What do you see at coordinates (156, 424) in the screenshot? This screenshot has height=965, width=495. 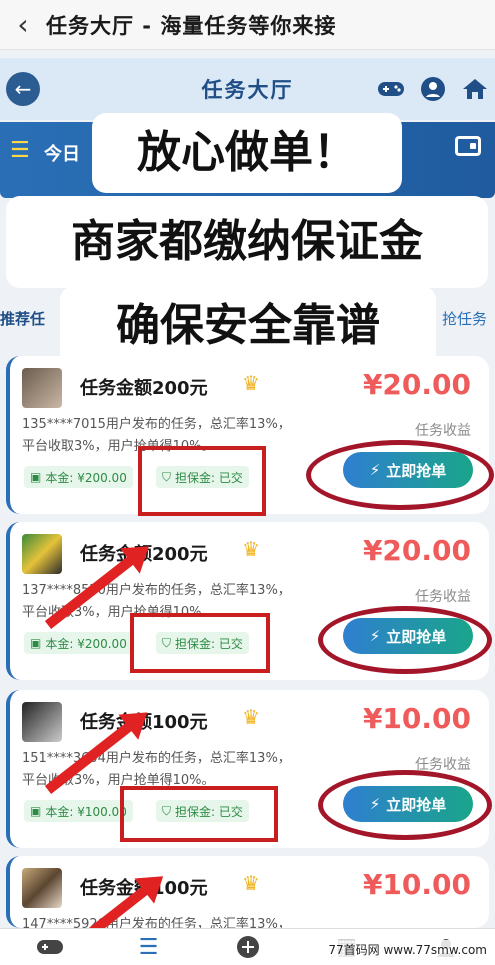 I see `desc-line: 135****7015用户发布的任务，总汇率13%，` at bounding box center [156, 424].